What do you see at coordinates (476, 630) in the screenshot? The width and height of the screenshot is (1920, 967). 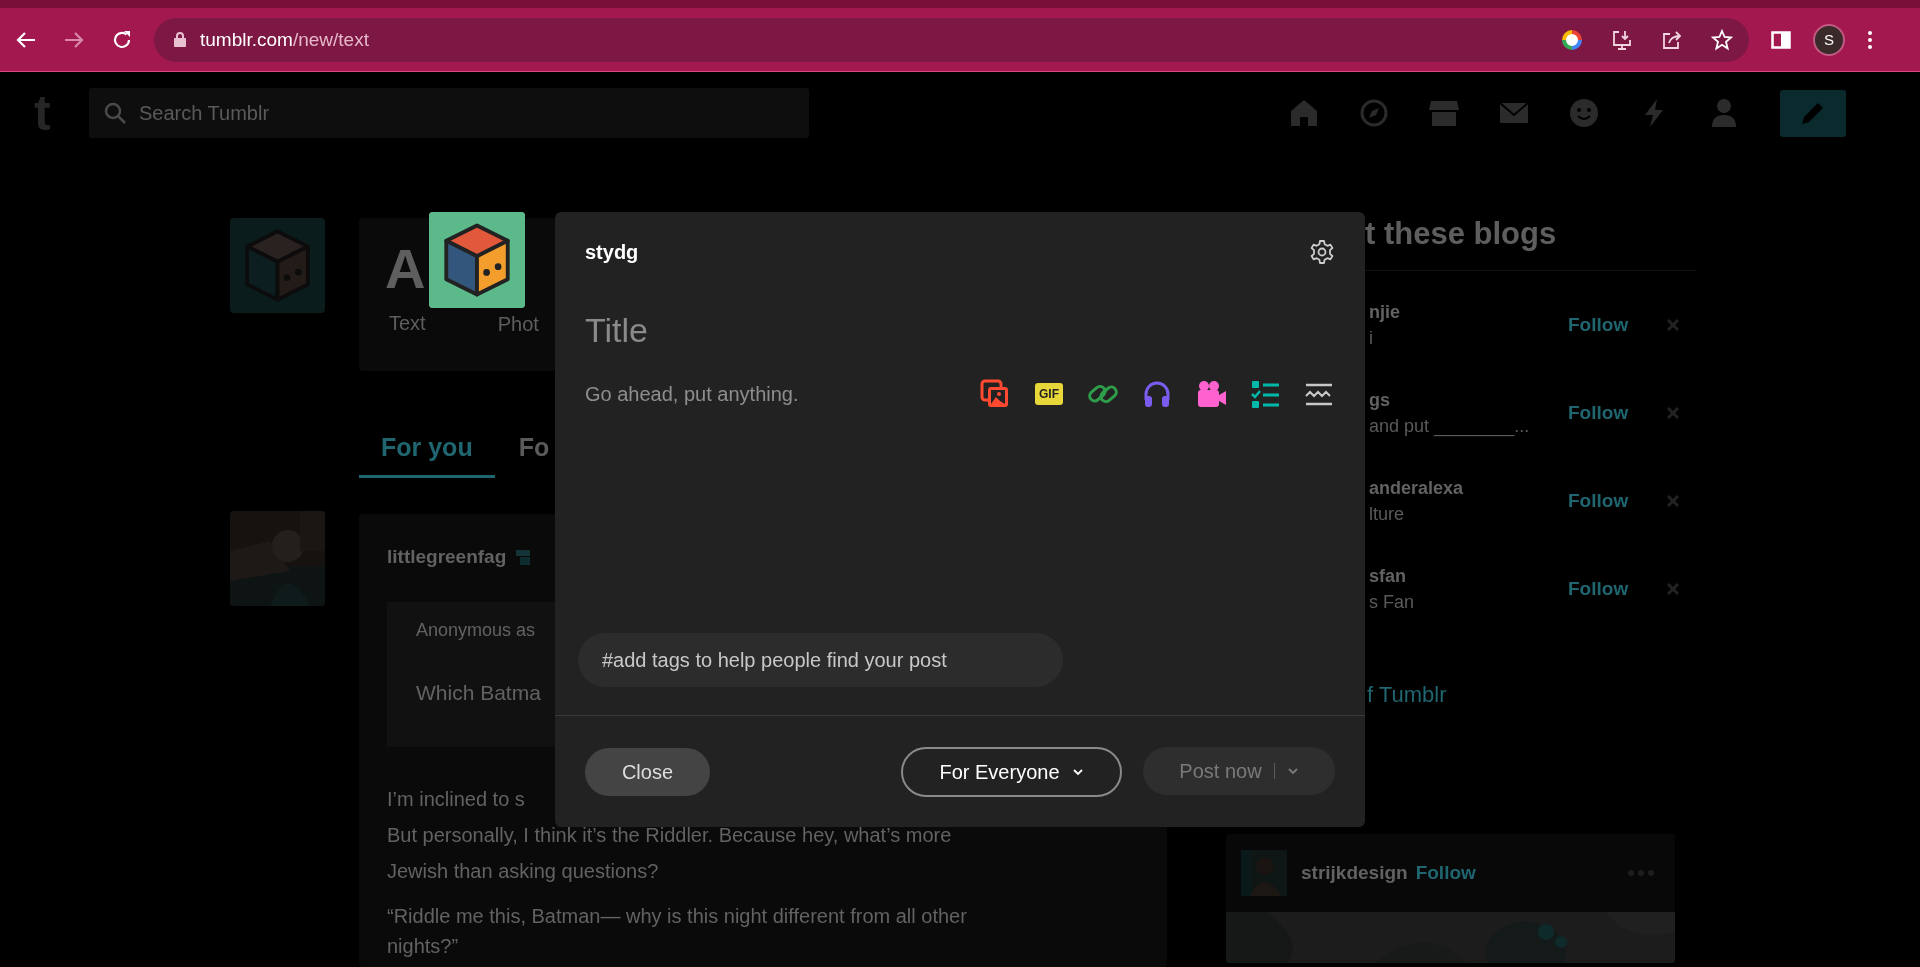 I see `asker-text: Anonymous as` at bounding box center [476, 630].